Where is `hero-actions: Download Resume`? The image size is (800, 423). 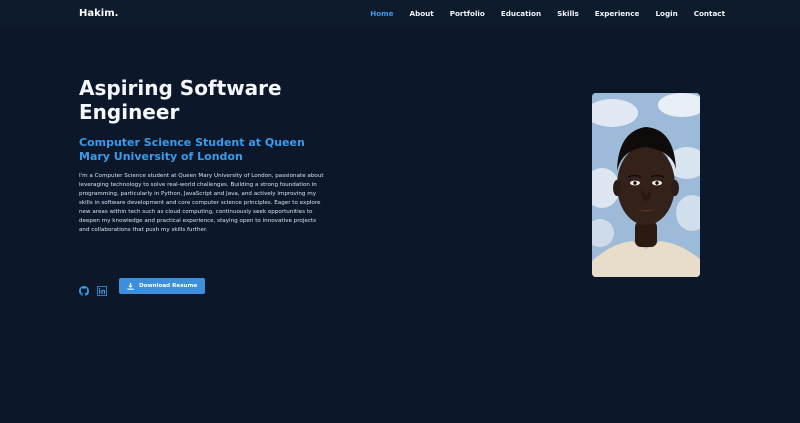
hero-actions: Download Resume is located at coordinates (142, 287).